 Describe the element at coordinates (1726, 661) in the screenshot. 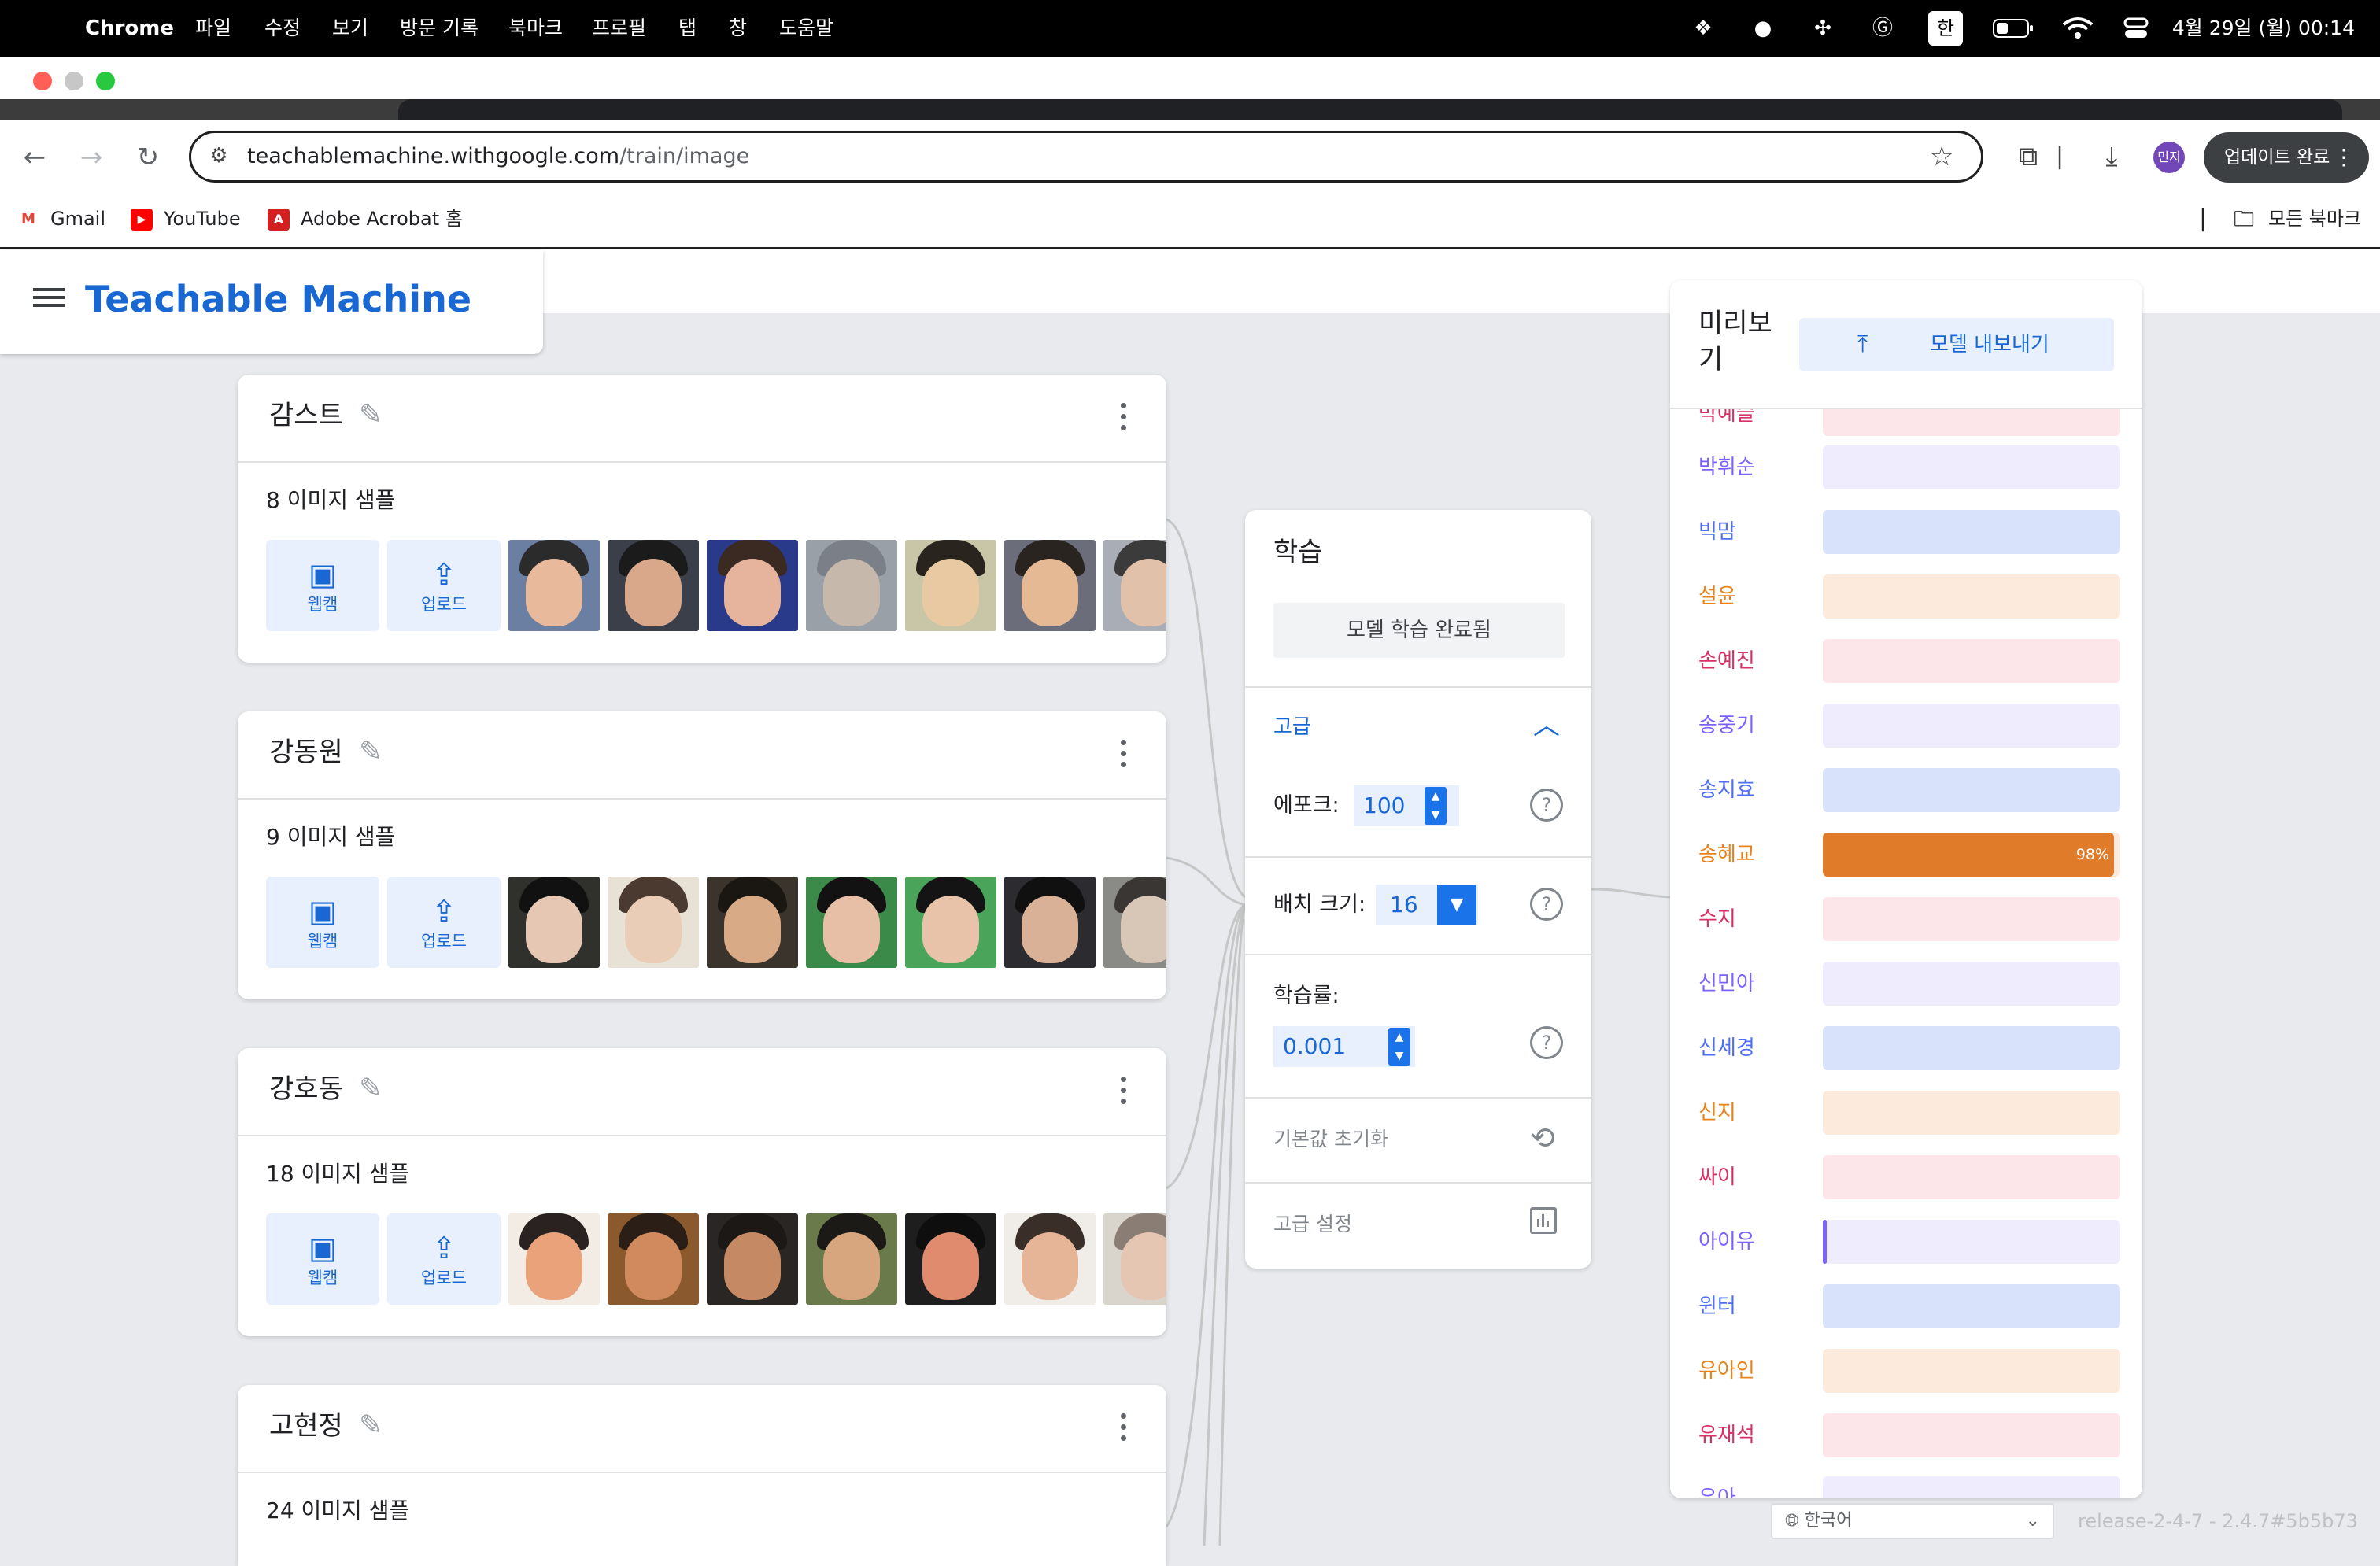

I see `preview-class-name: 손예진` at that location.